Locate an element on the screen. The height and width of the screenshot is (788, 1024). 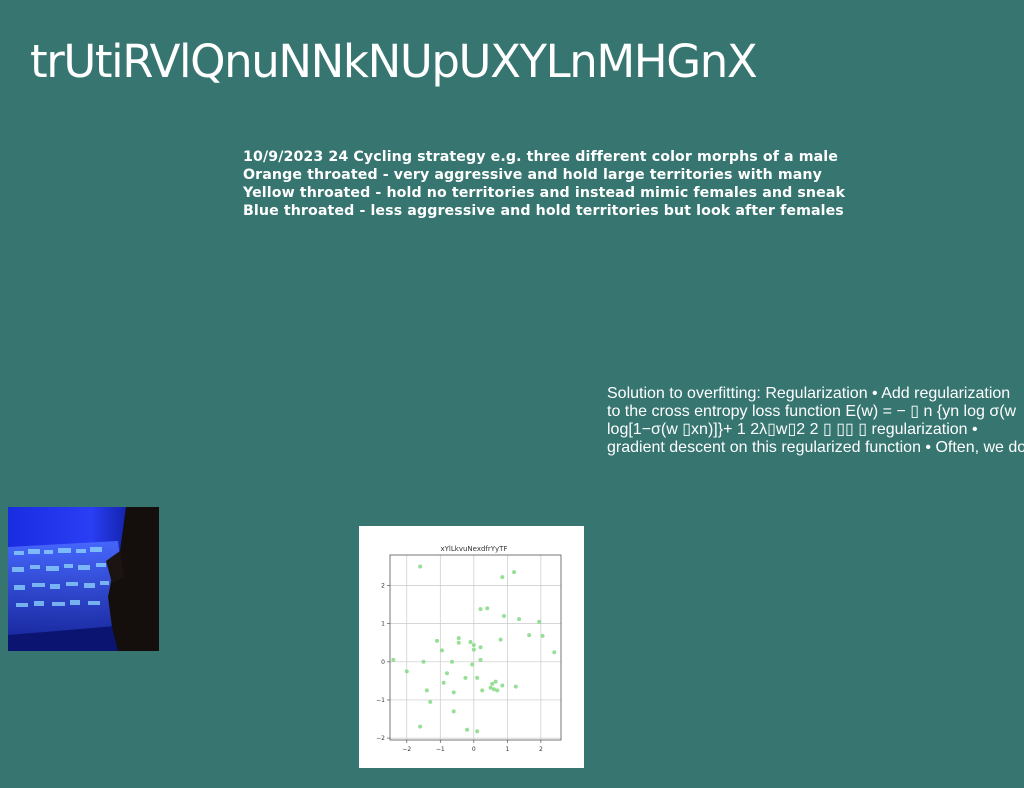
scatter-plot: xYlLkvuNexdfrYyTF −2 −1 0 1 2 −2 −1 0 1 2 is located at coordinates (471, 647).